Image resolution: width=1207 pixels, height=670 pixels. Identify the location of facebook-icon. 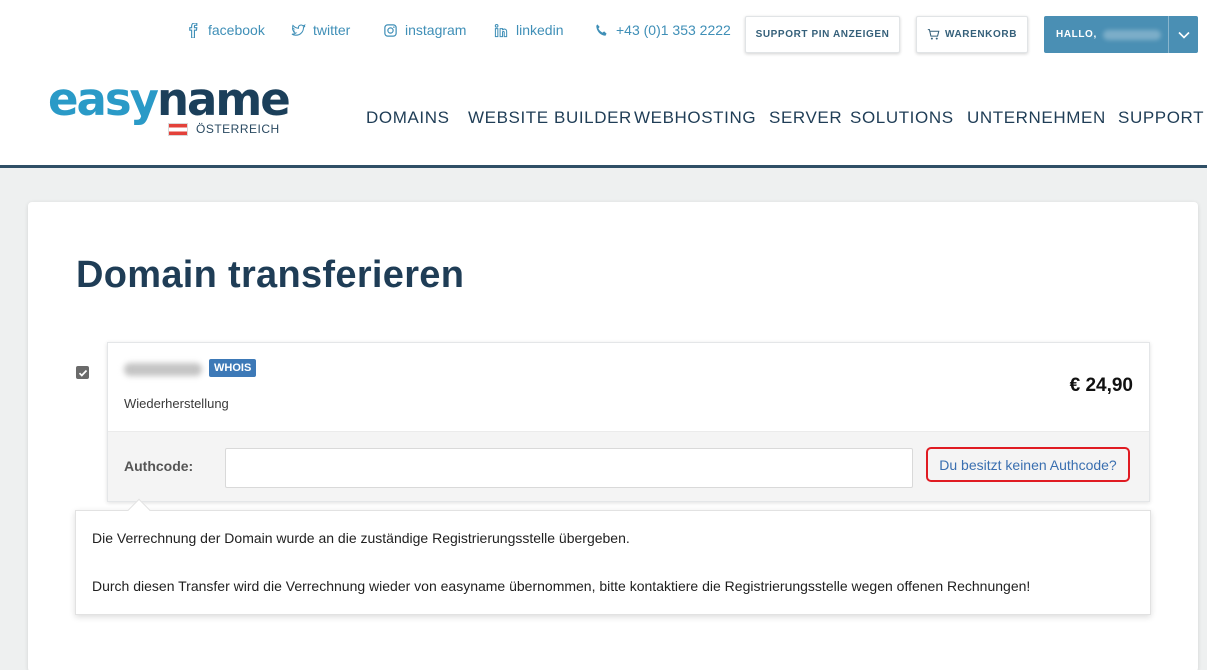
(193, 30).